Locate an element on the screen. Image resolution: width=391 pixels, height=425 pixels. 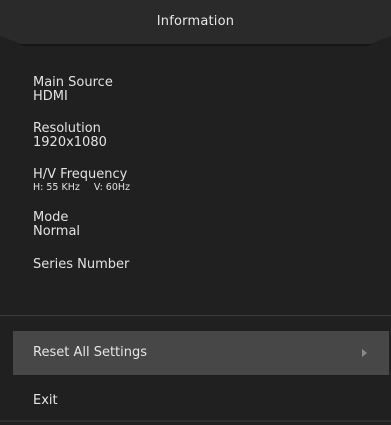
exit-button: Exit is located at coordinates (201, 401).